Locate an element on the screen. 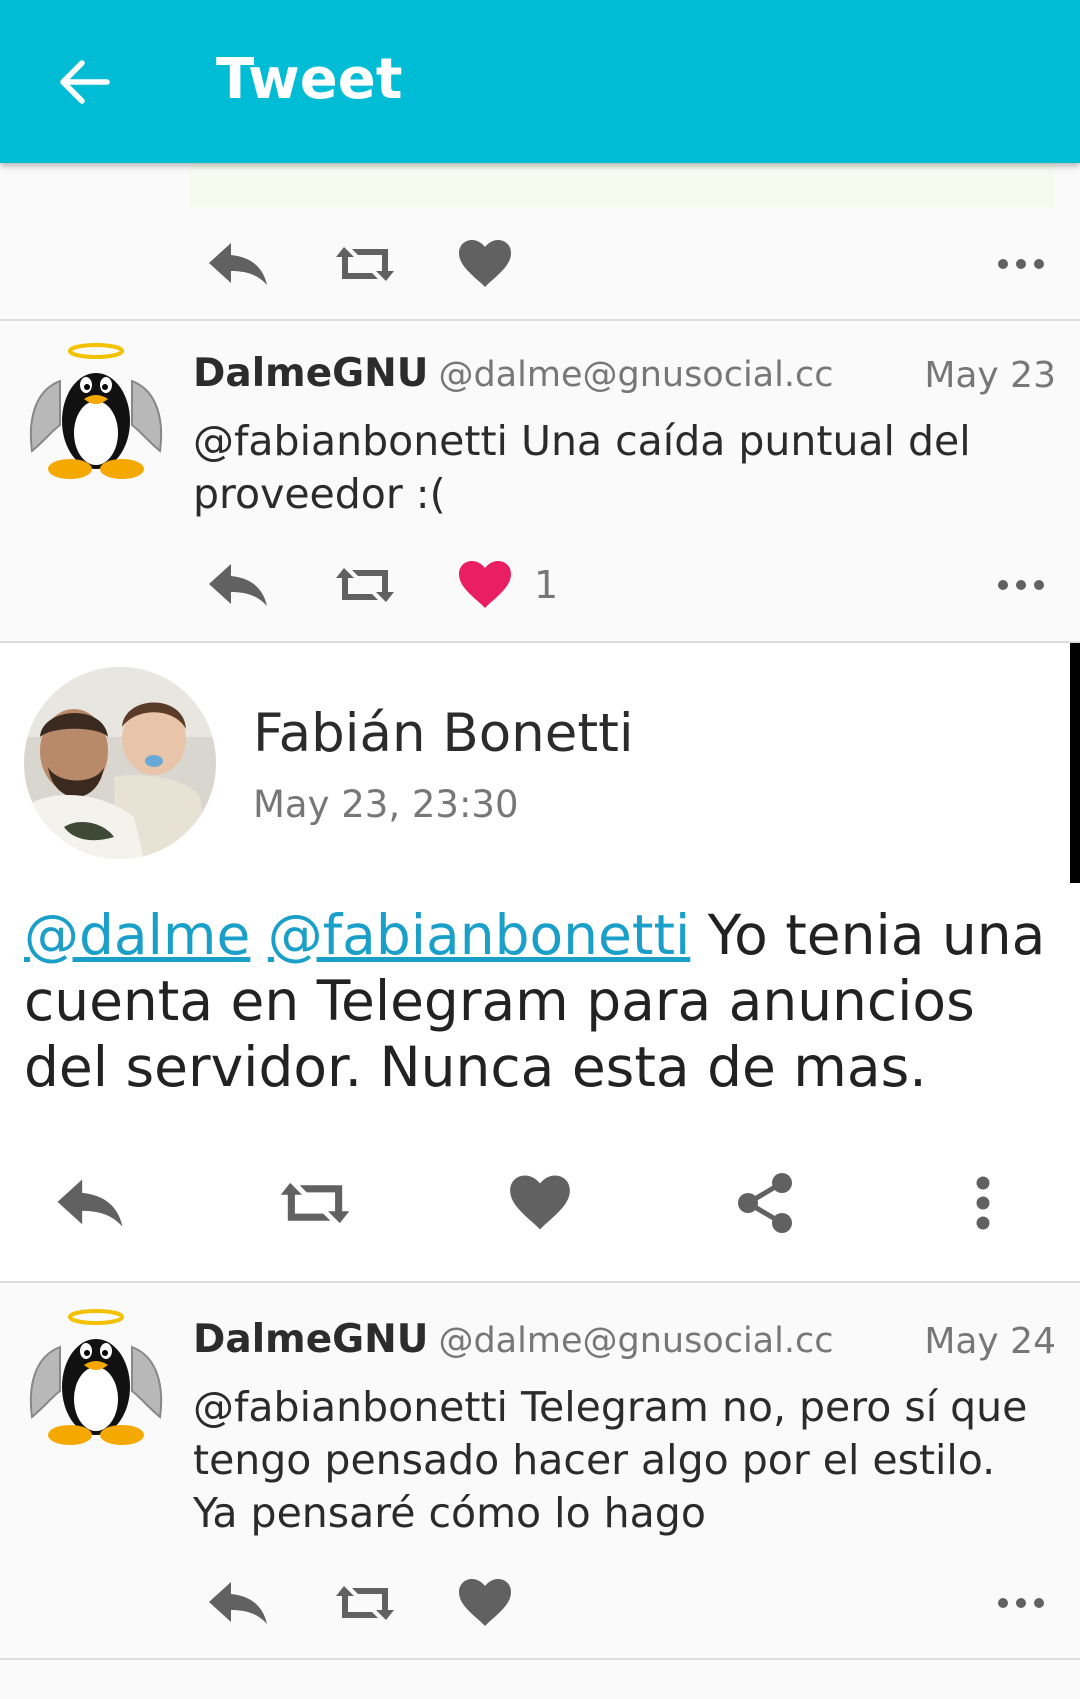 The width and height of the screenshot is (1080, 1699). scrollbar is located at coordinates (1075, 763).